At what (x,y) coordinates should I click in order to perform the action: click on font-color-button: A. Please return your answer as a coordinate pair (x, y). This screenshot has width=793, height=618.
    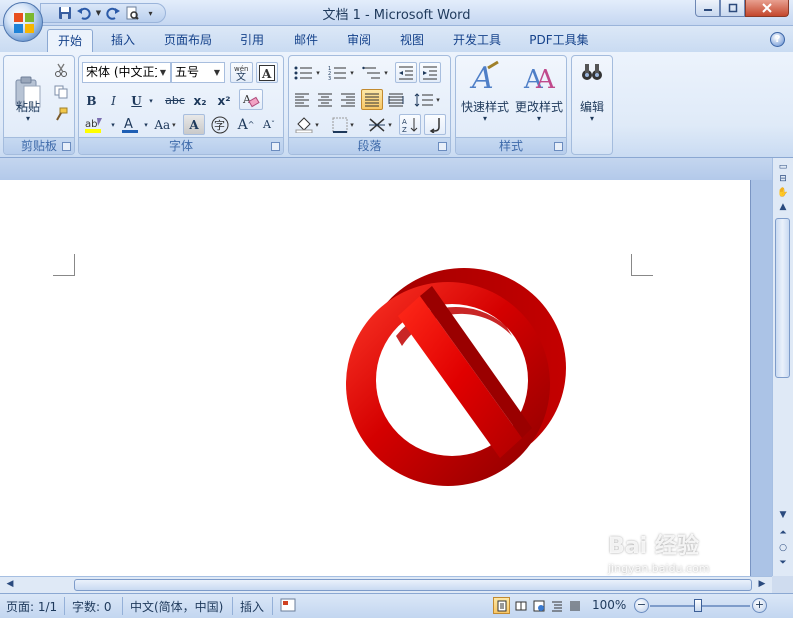
    Looking at the image, I should click on (130, 124).